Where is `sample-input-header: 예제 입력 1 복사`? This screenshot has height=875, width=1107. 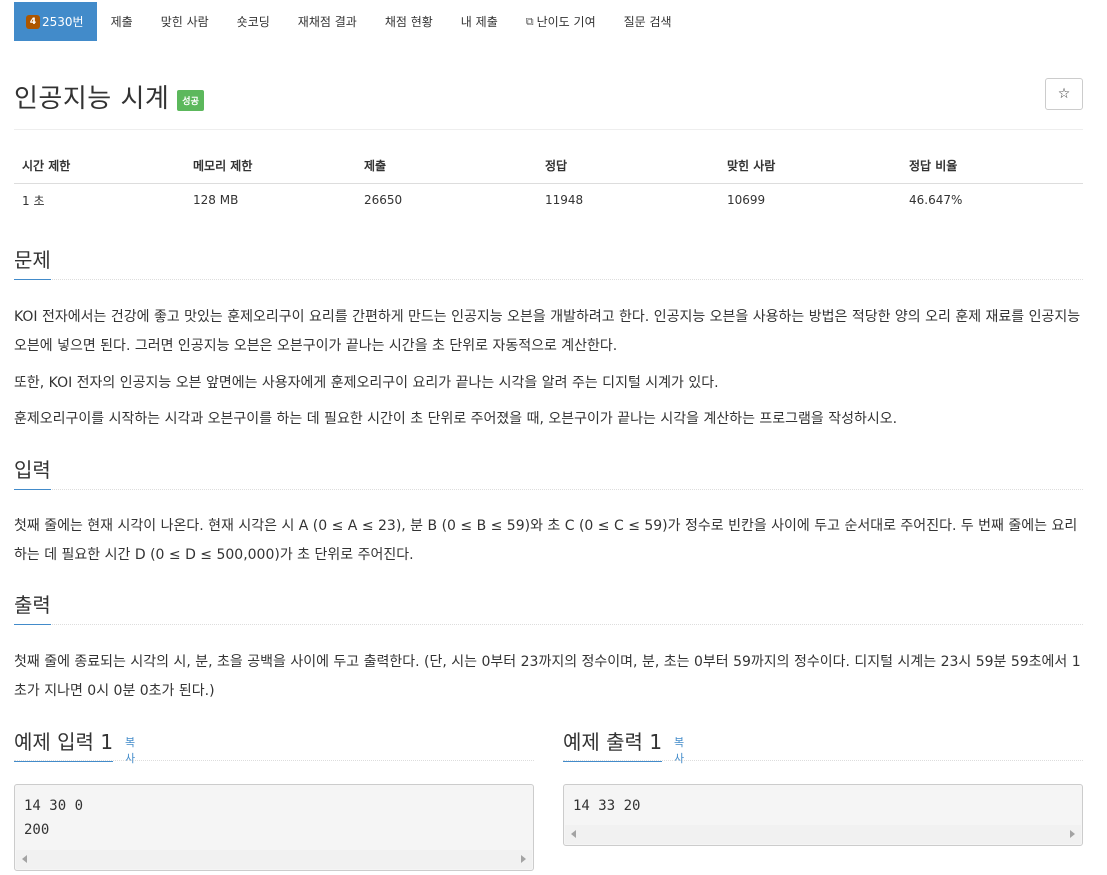
sample-input-header: 예제 입력 1 복사 is located at coordinates (74, 745).